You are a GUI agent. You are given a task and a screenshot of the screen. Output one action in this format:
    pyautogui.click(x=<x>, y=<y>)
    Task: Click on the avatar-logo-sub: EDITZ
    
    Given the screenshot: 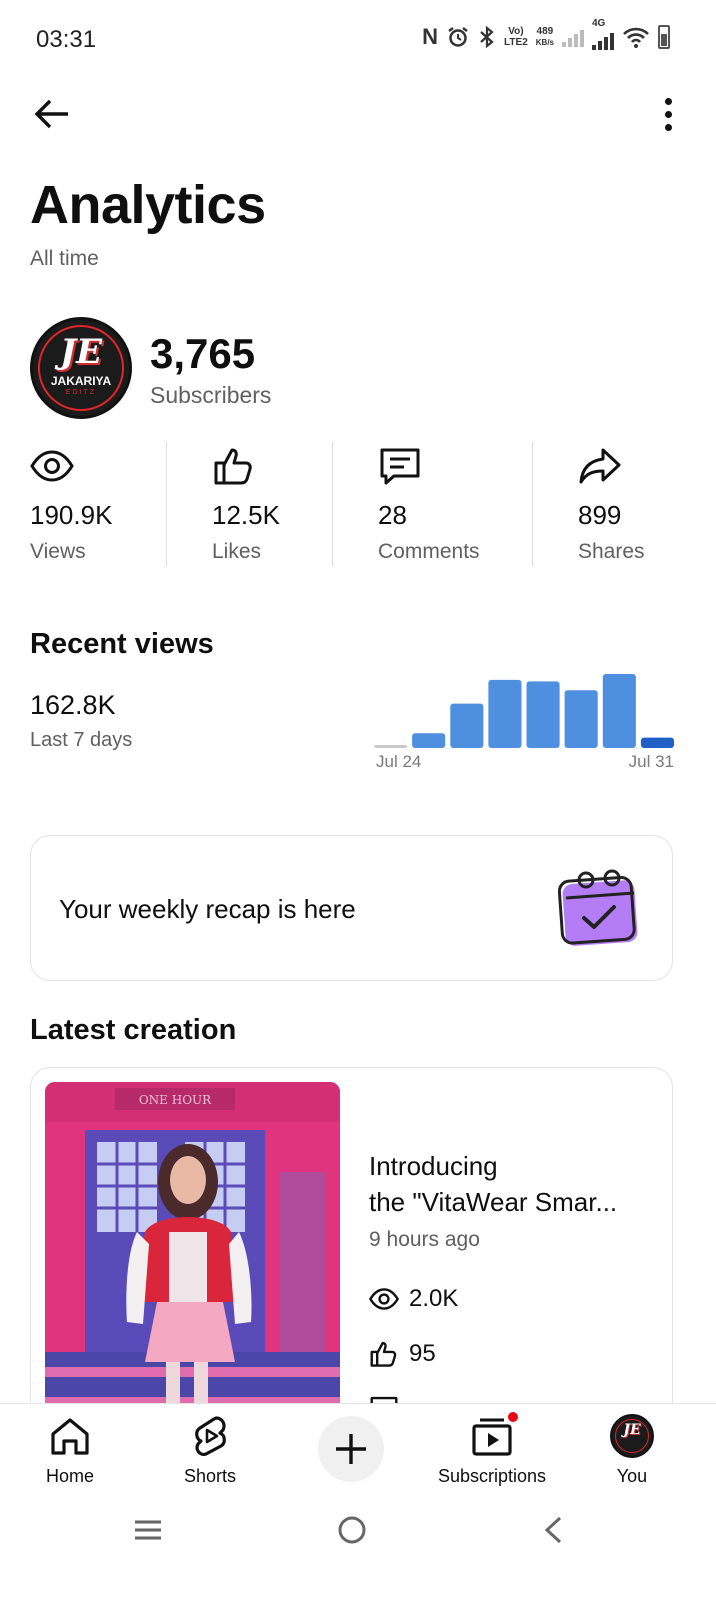 What is the action you would take?
    pyautogui.click(x=81, y=392)
    